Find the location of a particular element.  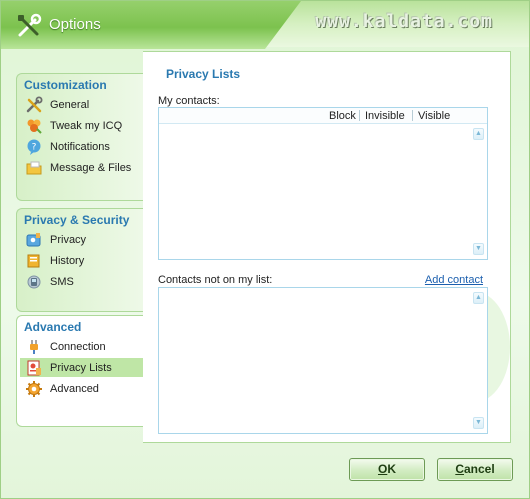

notification-bubble-icon: ? is located at coordinates (34, 147).